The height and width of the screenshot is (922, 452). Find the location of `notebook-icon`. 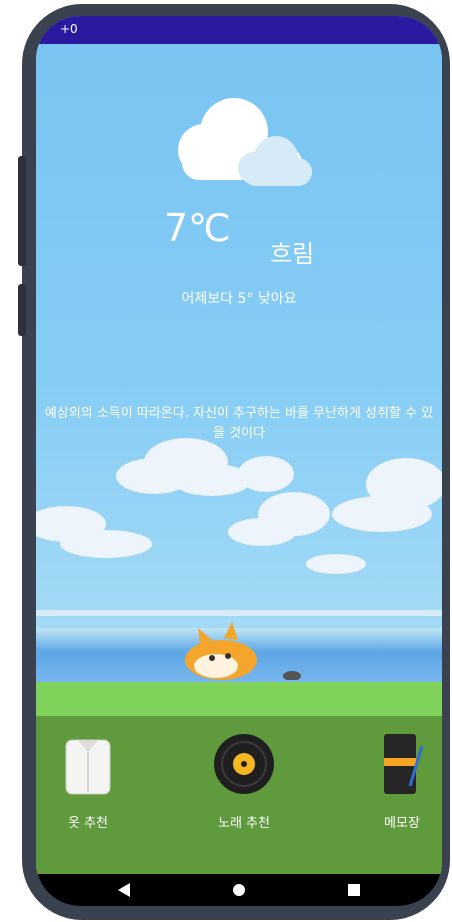

notebook-icon is located at coordinates (404, 764).